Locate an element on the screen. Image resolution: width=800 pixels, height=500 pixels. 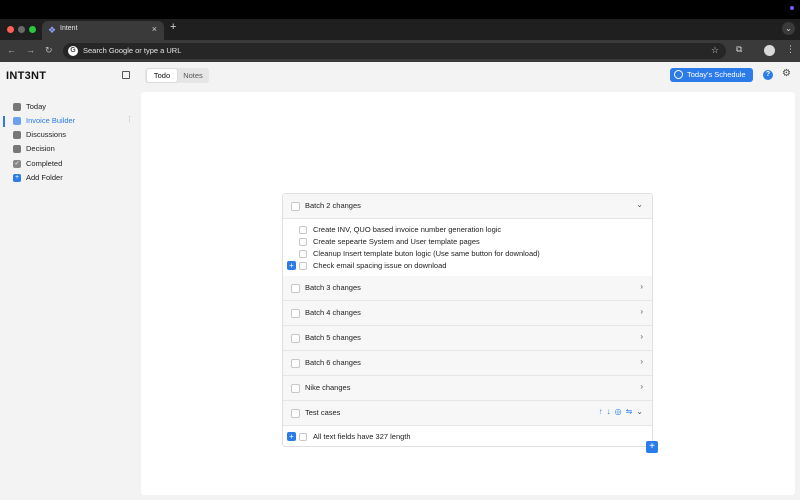
group-header: Batch 5 changes › is located at coordinates (467, 338).